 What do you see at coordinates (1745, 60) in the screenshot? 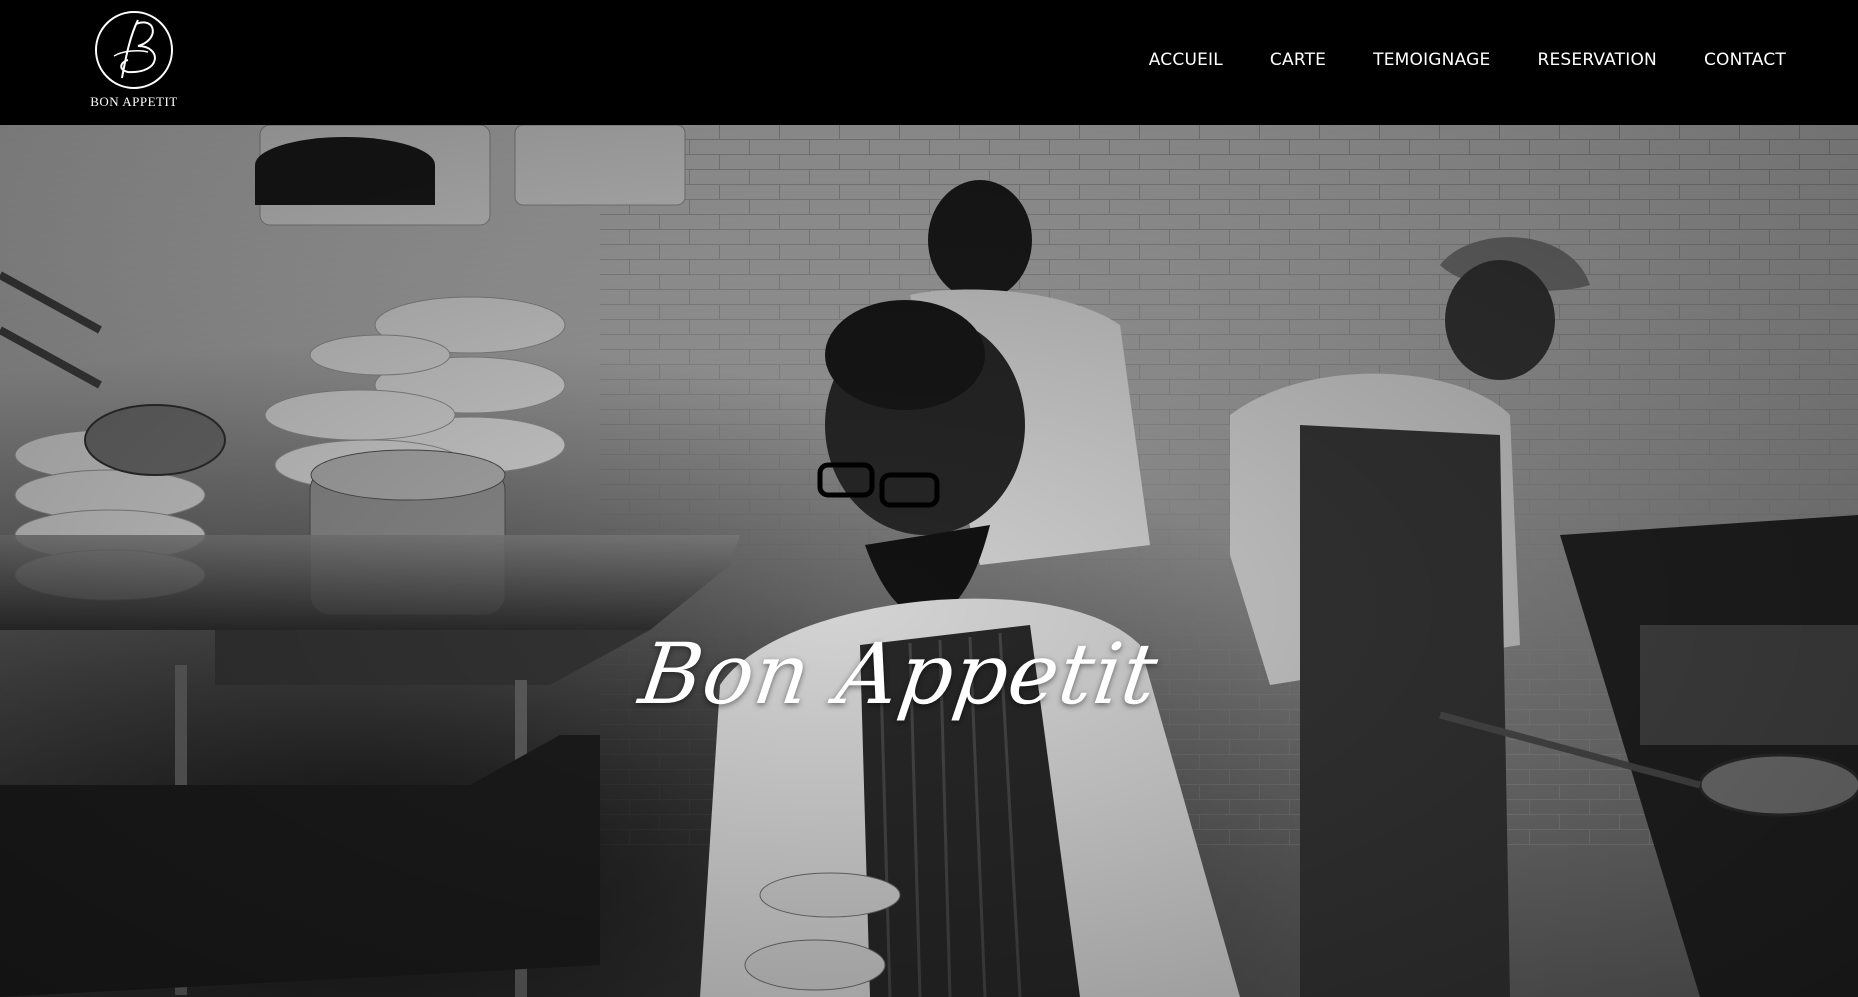
I see `nav-item-contact: CONTACT` at bounding box center [1745, 60].